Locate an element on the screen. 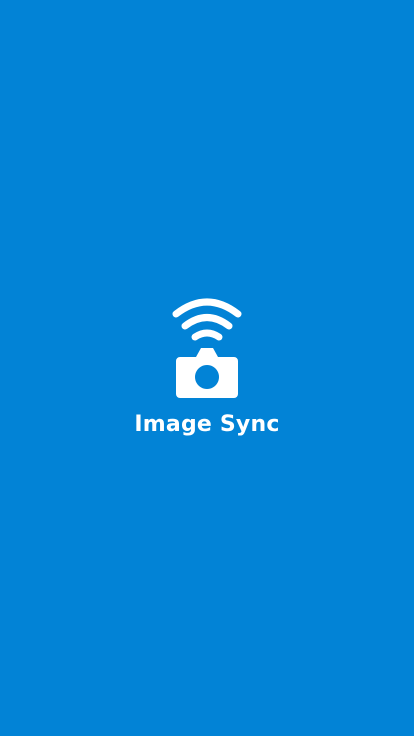 The height and width of the screenshot is (736, 414). app-title: Image Sync is located at coordinates (207, 424).